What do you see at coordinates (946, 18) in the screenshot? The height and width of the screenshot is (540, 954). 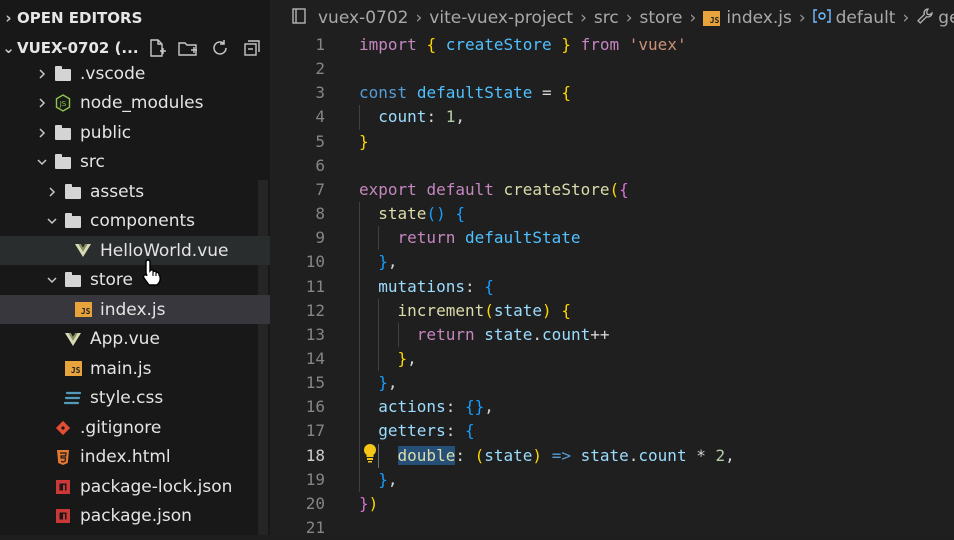 I see `breadcrumb-item: ge` at bounding box center [946, 18].